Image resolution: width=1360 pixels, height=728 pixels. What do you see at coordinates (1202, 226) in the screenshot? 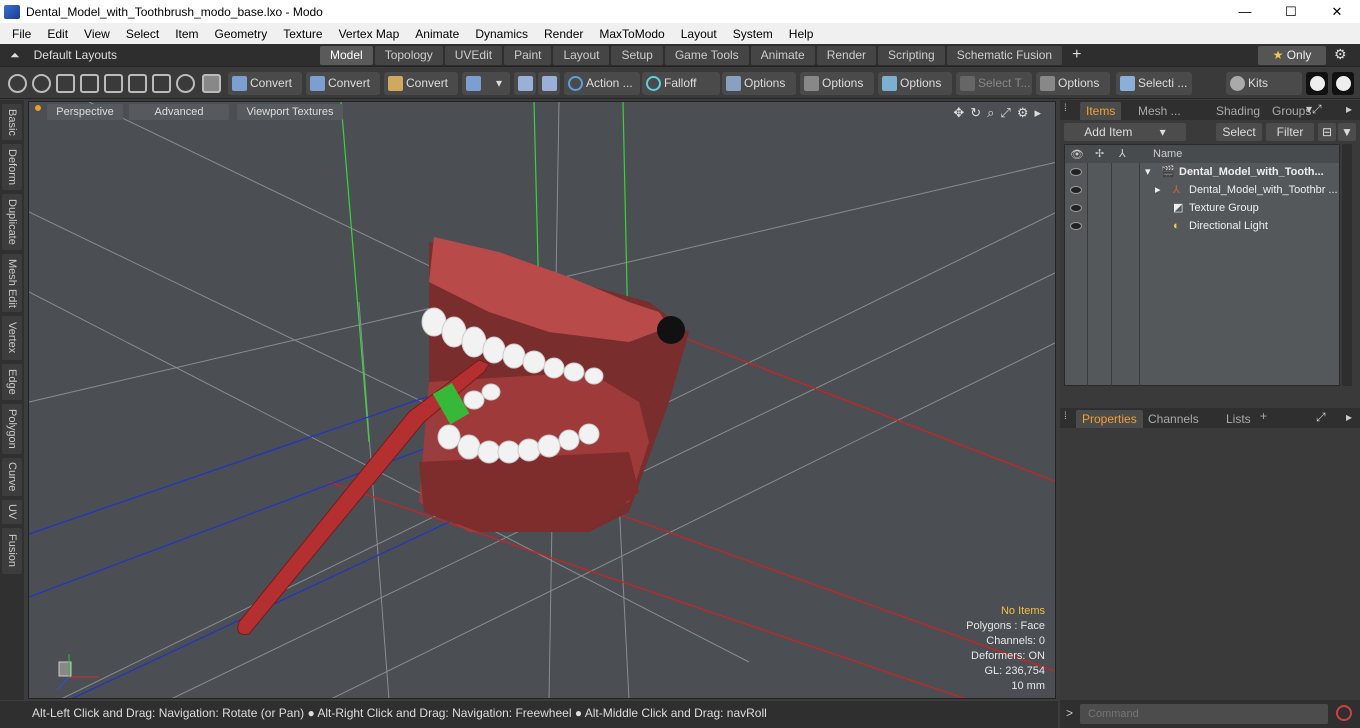
I see `list-item: ◐ Directional Light` at bounding box center [1202, 226].